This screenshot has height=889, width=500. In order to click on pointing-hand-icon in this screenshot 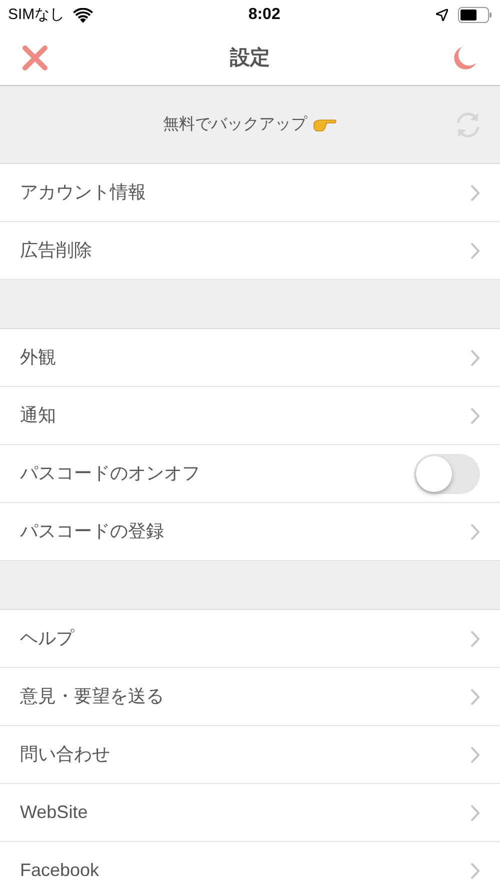, I will do `click(325, 124)`.